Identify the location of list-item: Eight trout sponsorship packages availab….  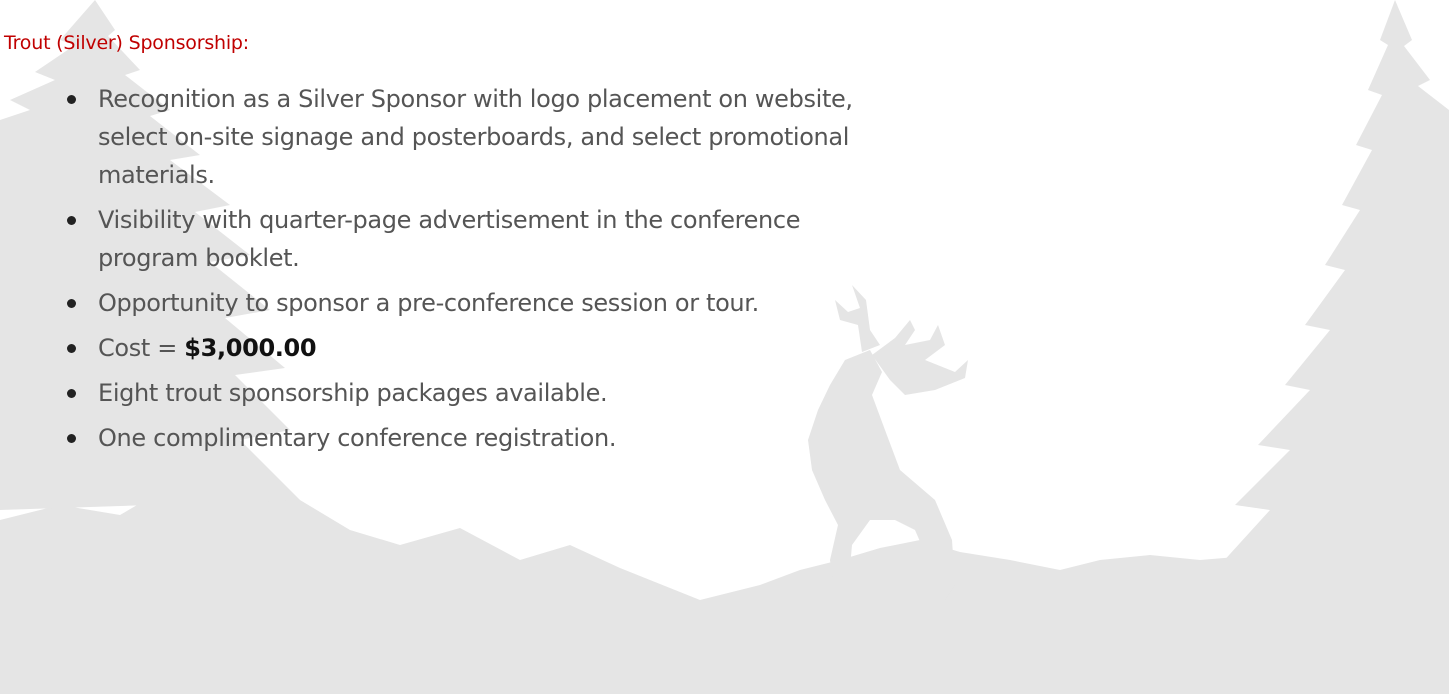
(429, 393).